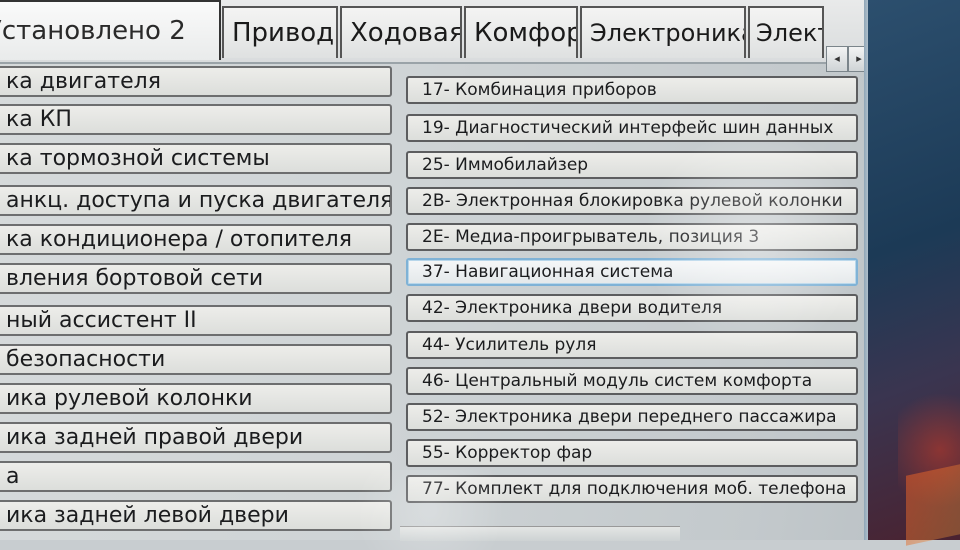 The image size is (960, 550). What do you see at coordinates (632, 308) in the screenshot?
I see `right-list-item: 42- Электроника двери водителя` at bounding box center [632, 308].